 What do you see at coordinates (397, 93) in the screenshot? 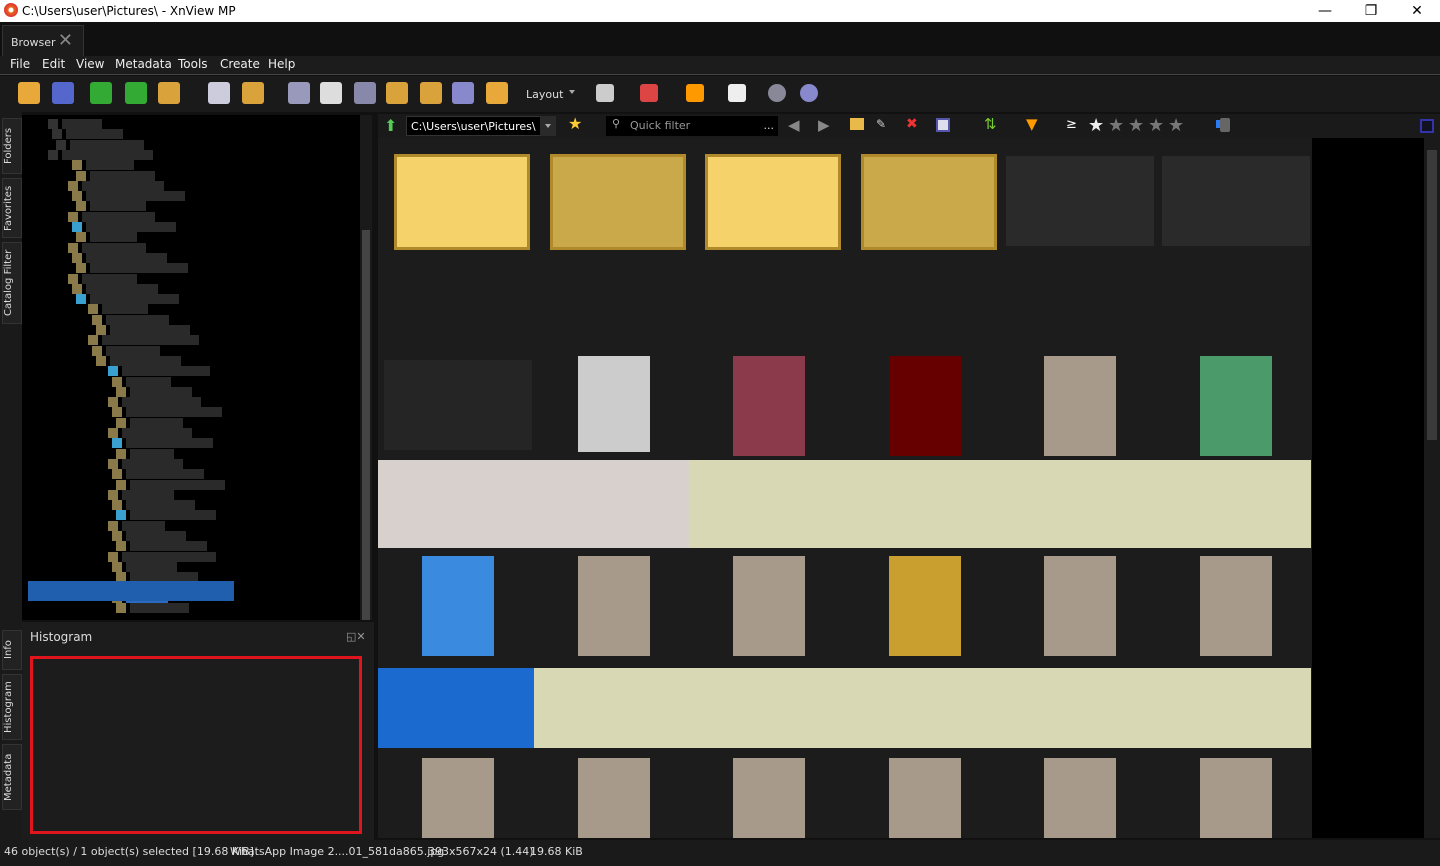
I see `batch-convert-icon` at bounding box center [397, 93].